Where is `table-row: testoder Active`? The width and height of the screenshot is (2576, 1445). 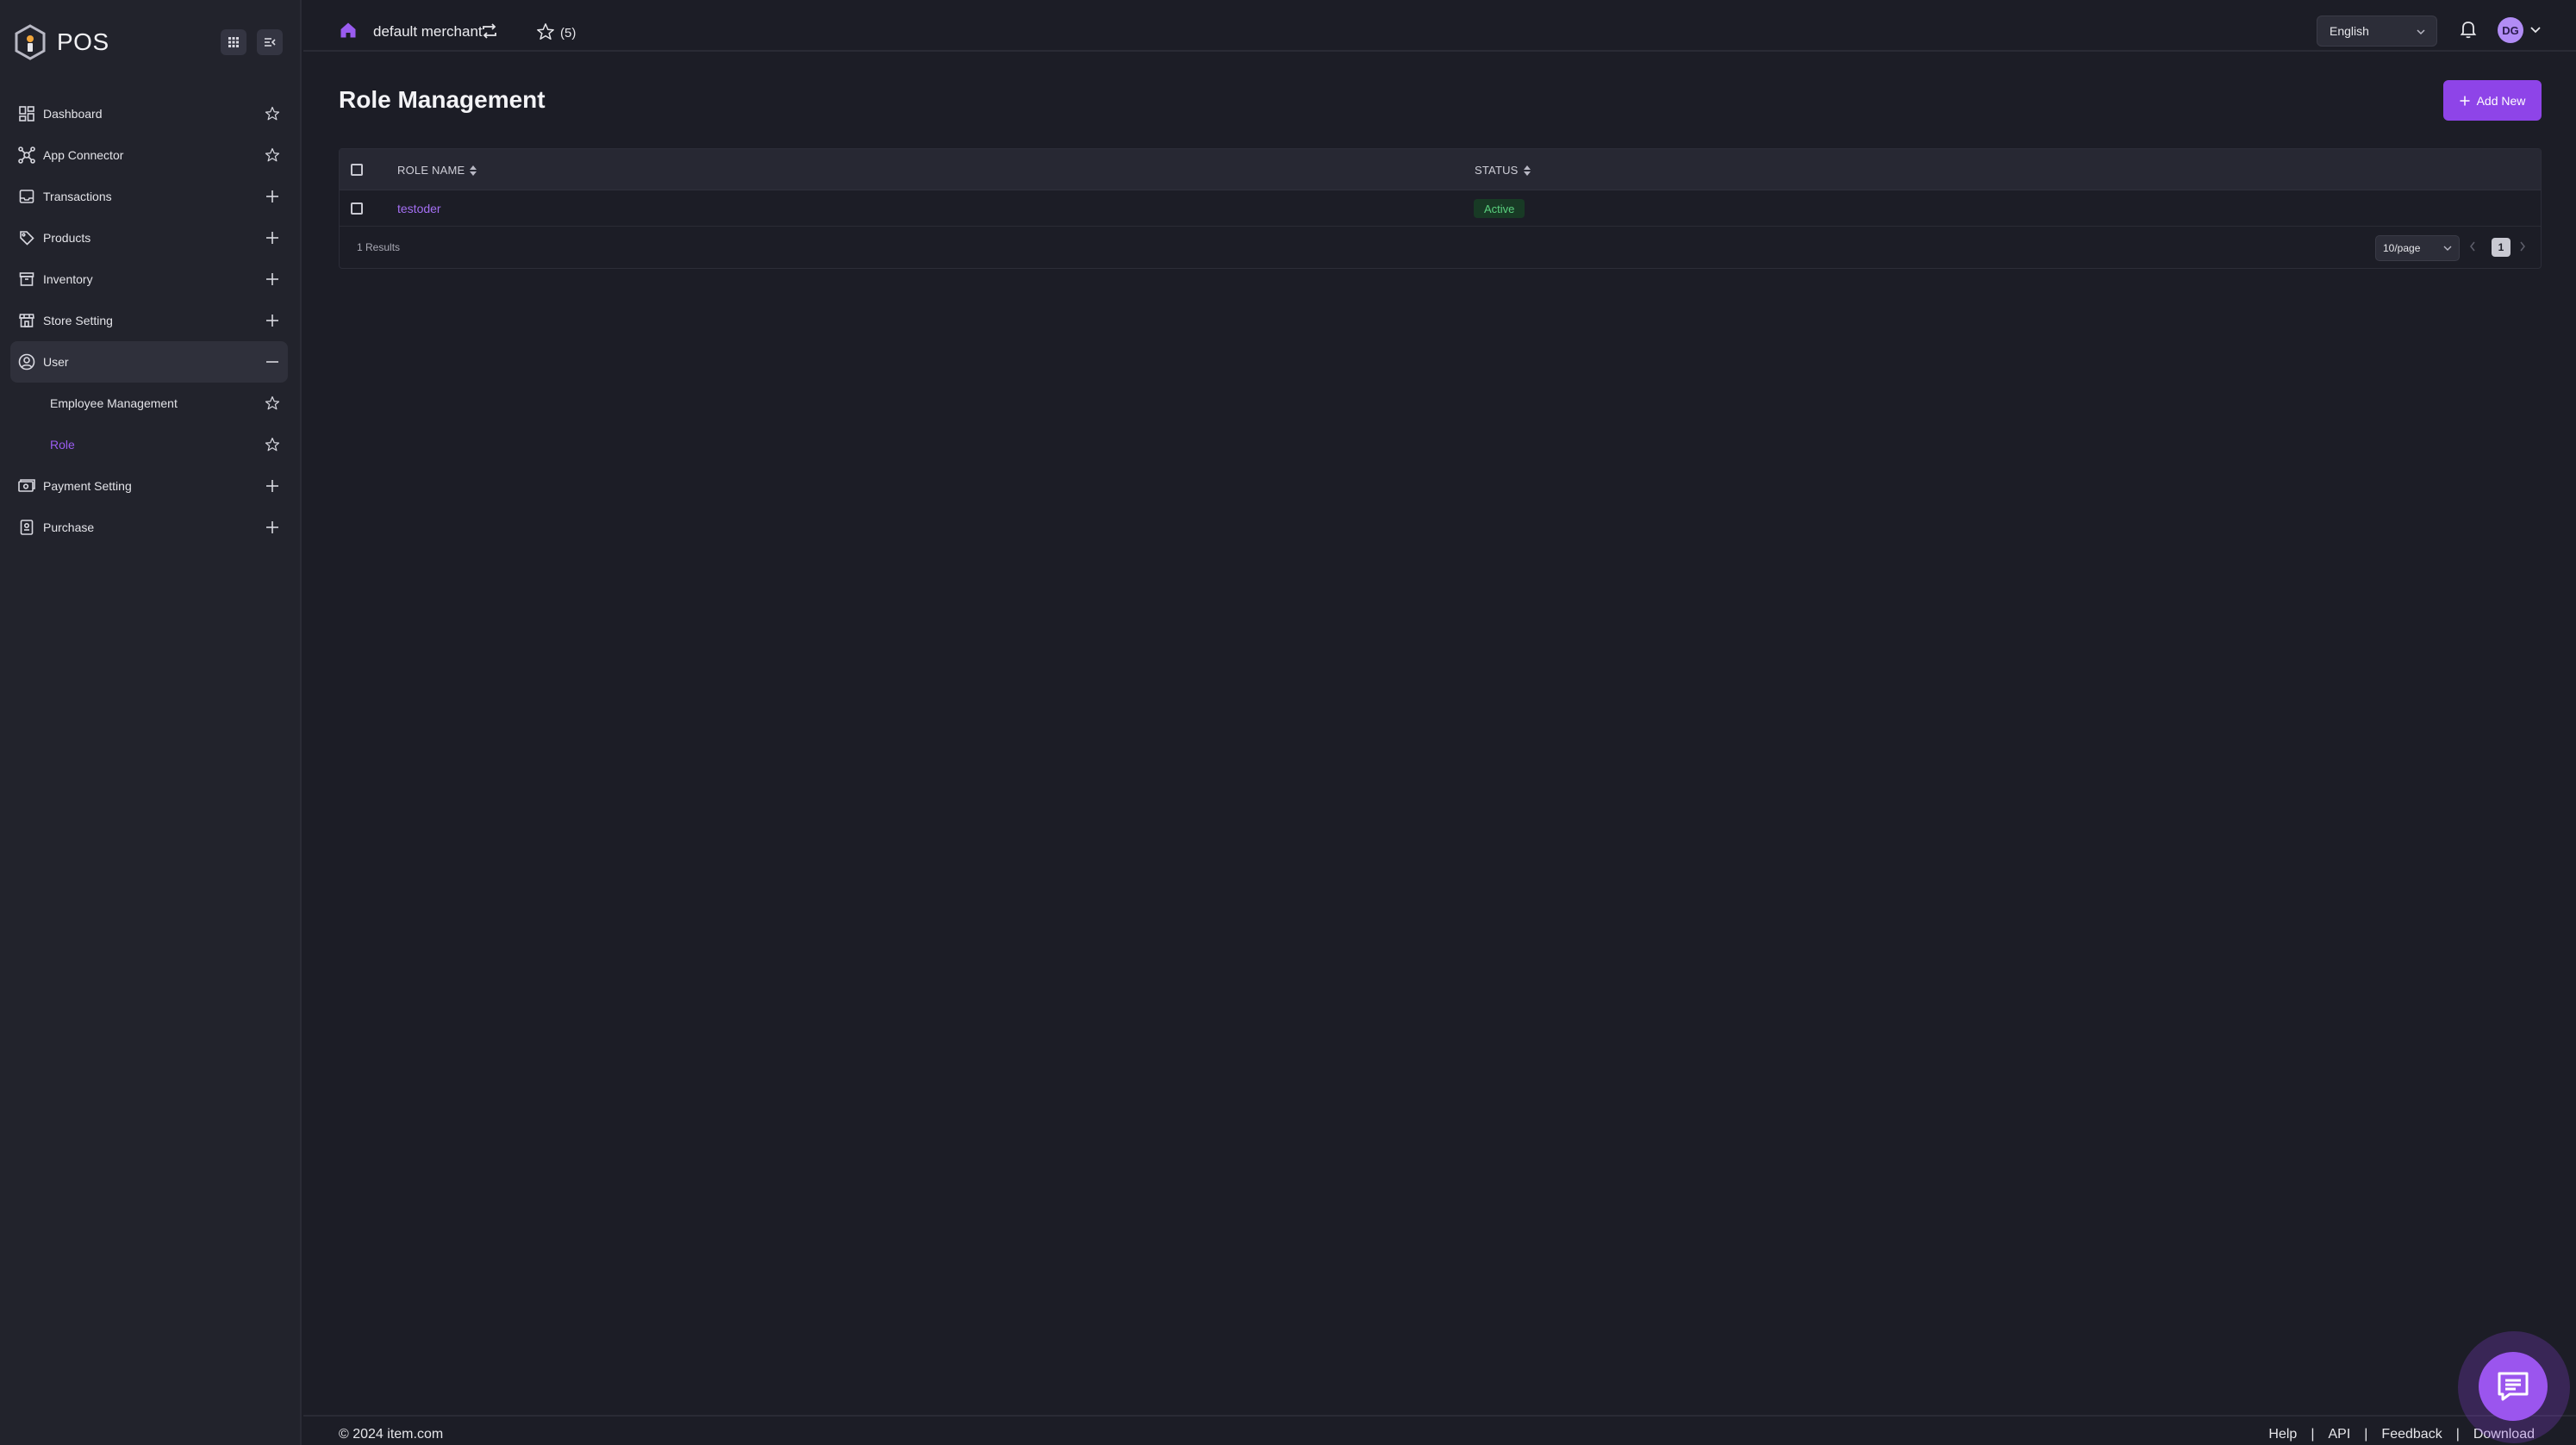 table-row: testoder Active is located at coordinates (1440, 208).